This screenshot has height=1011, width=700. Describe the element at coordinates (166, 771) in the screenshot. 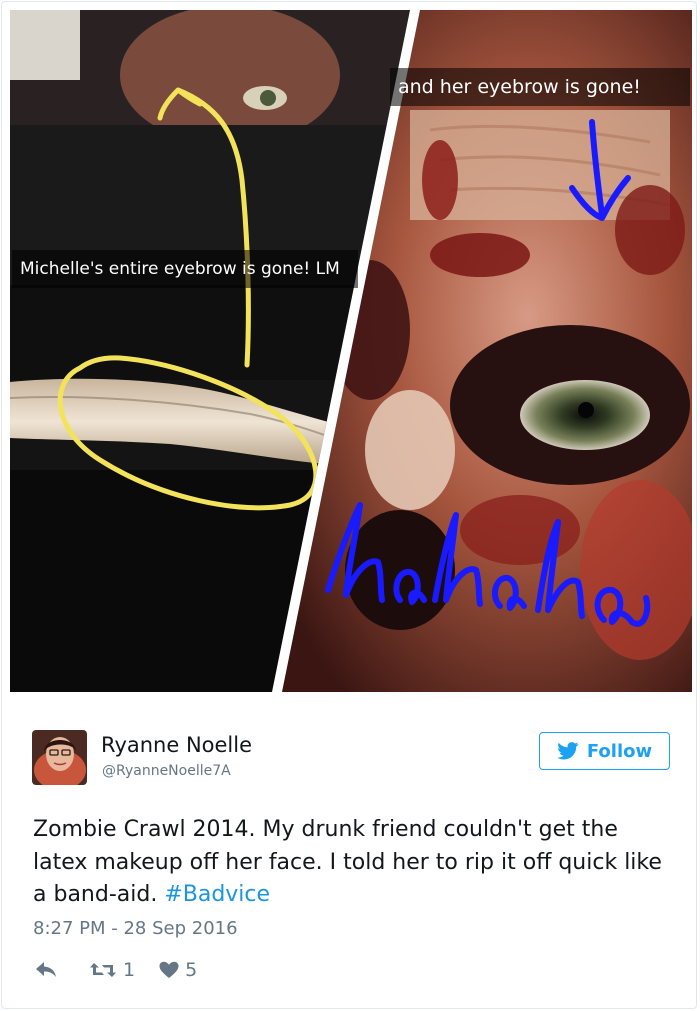

I see `author-handle: @RyanneNoelle7A` at that location.